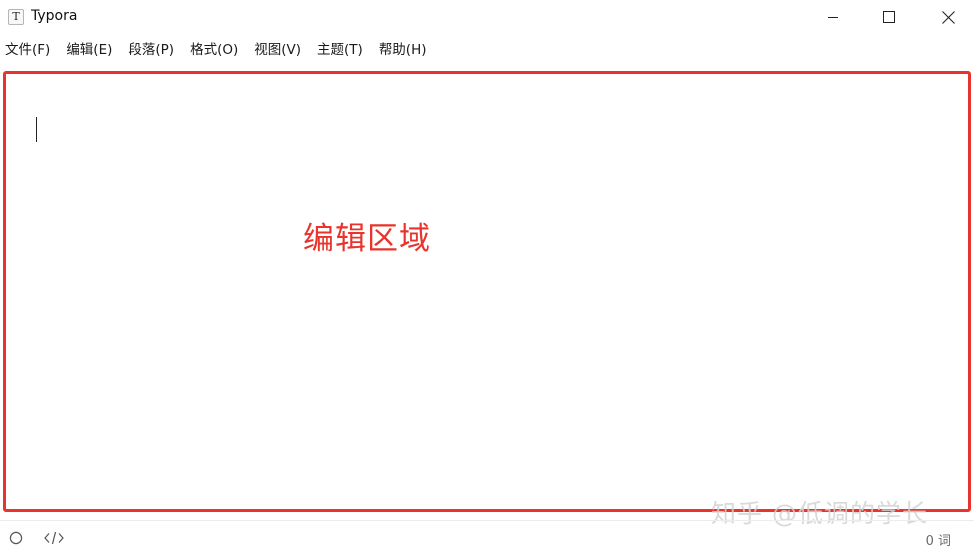  What do you see at coordinates (36, 129) in the screenshot?
I see `text-caret` at bounding box center [36, 129].